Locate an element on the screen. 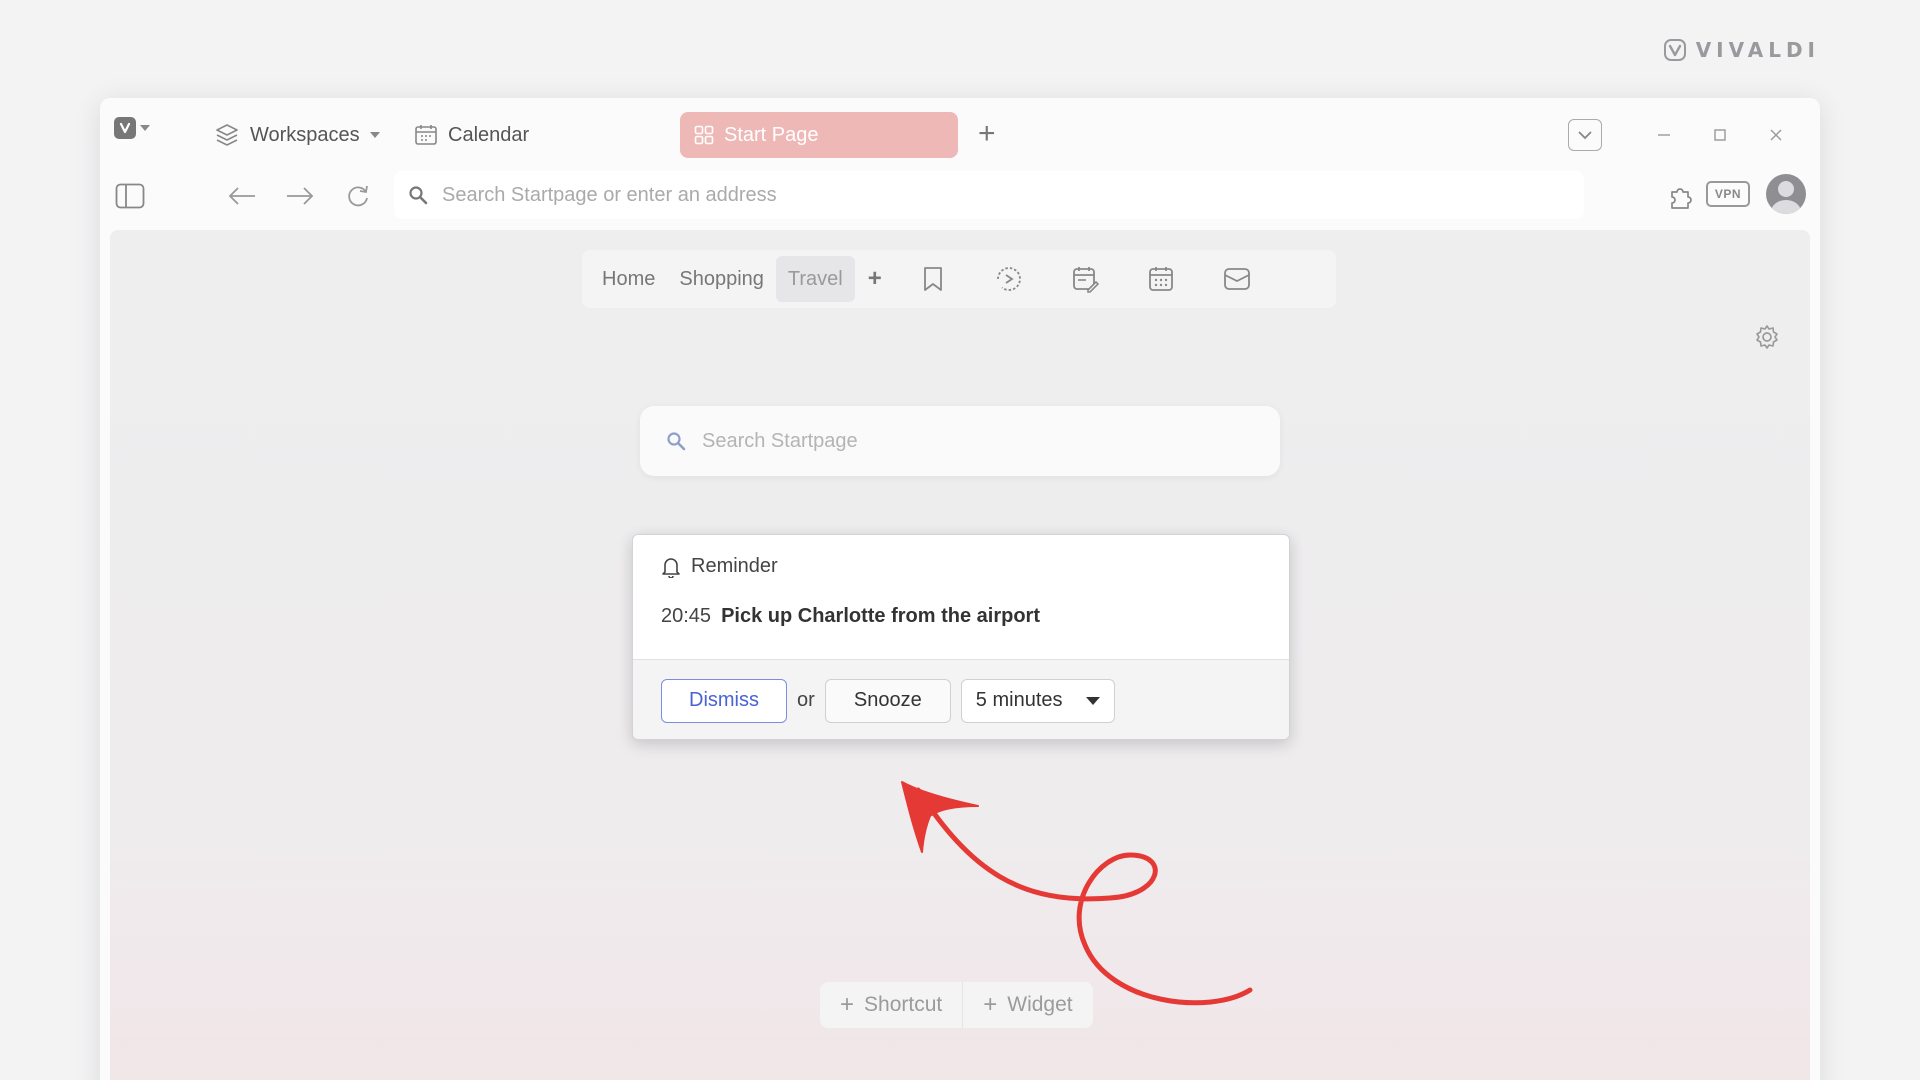 The width and height of the screenshot is (1920, 1080). annotation-arrow is located at coordinates (1077, 893).